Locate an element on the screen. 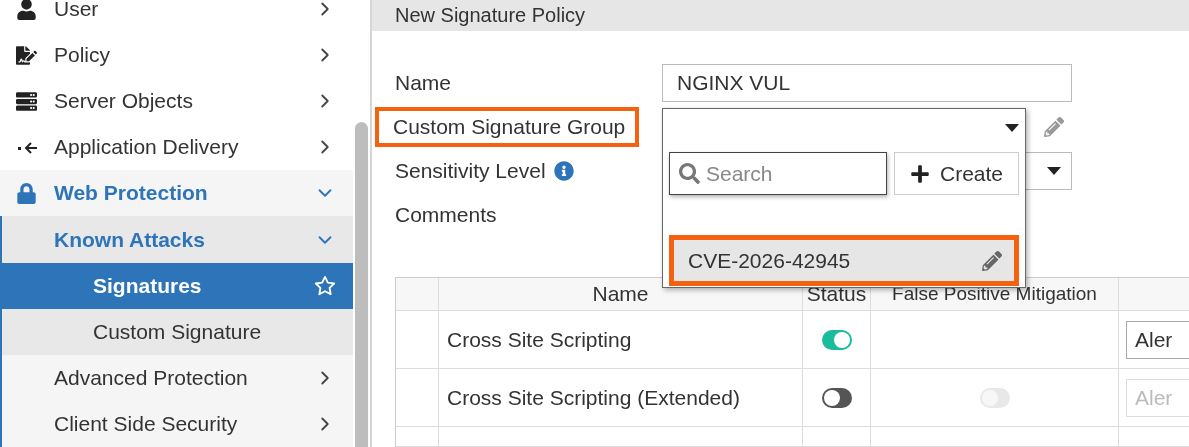  table-cell: Cross Site Scripting is located at coordinates (539, 339).